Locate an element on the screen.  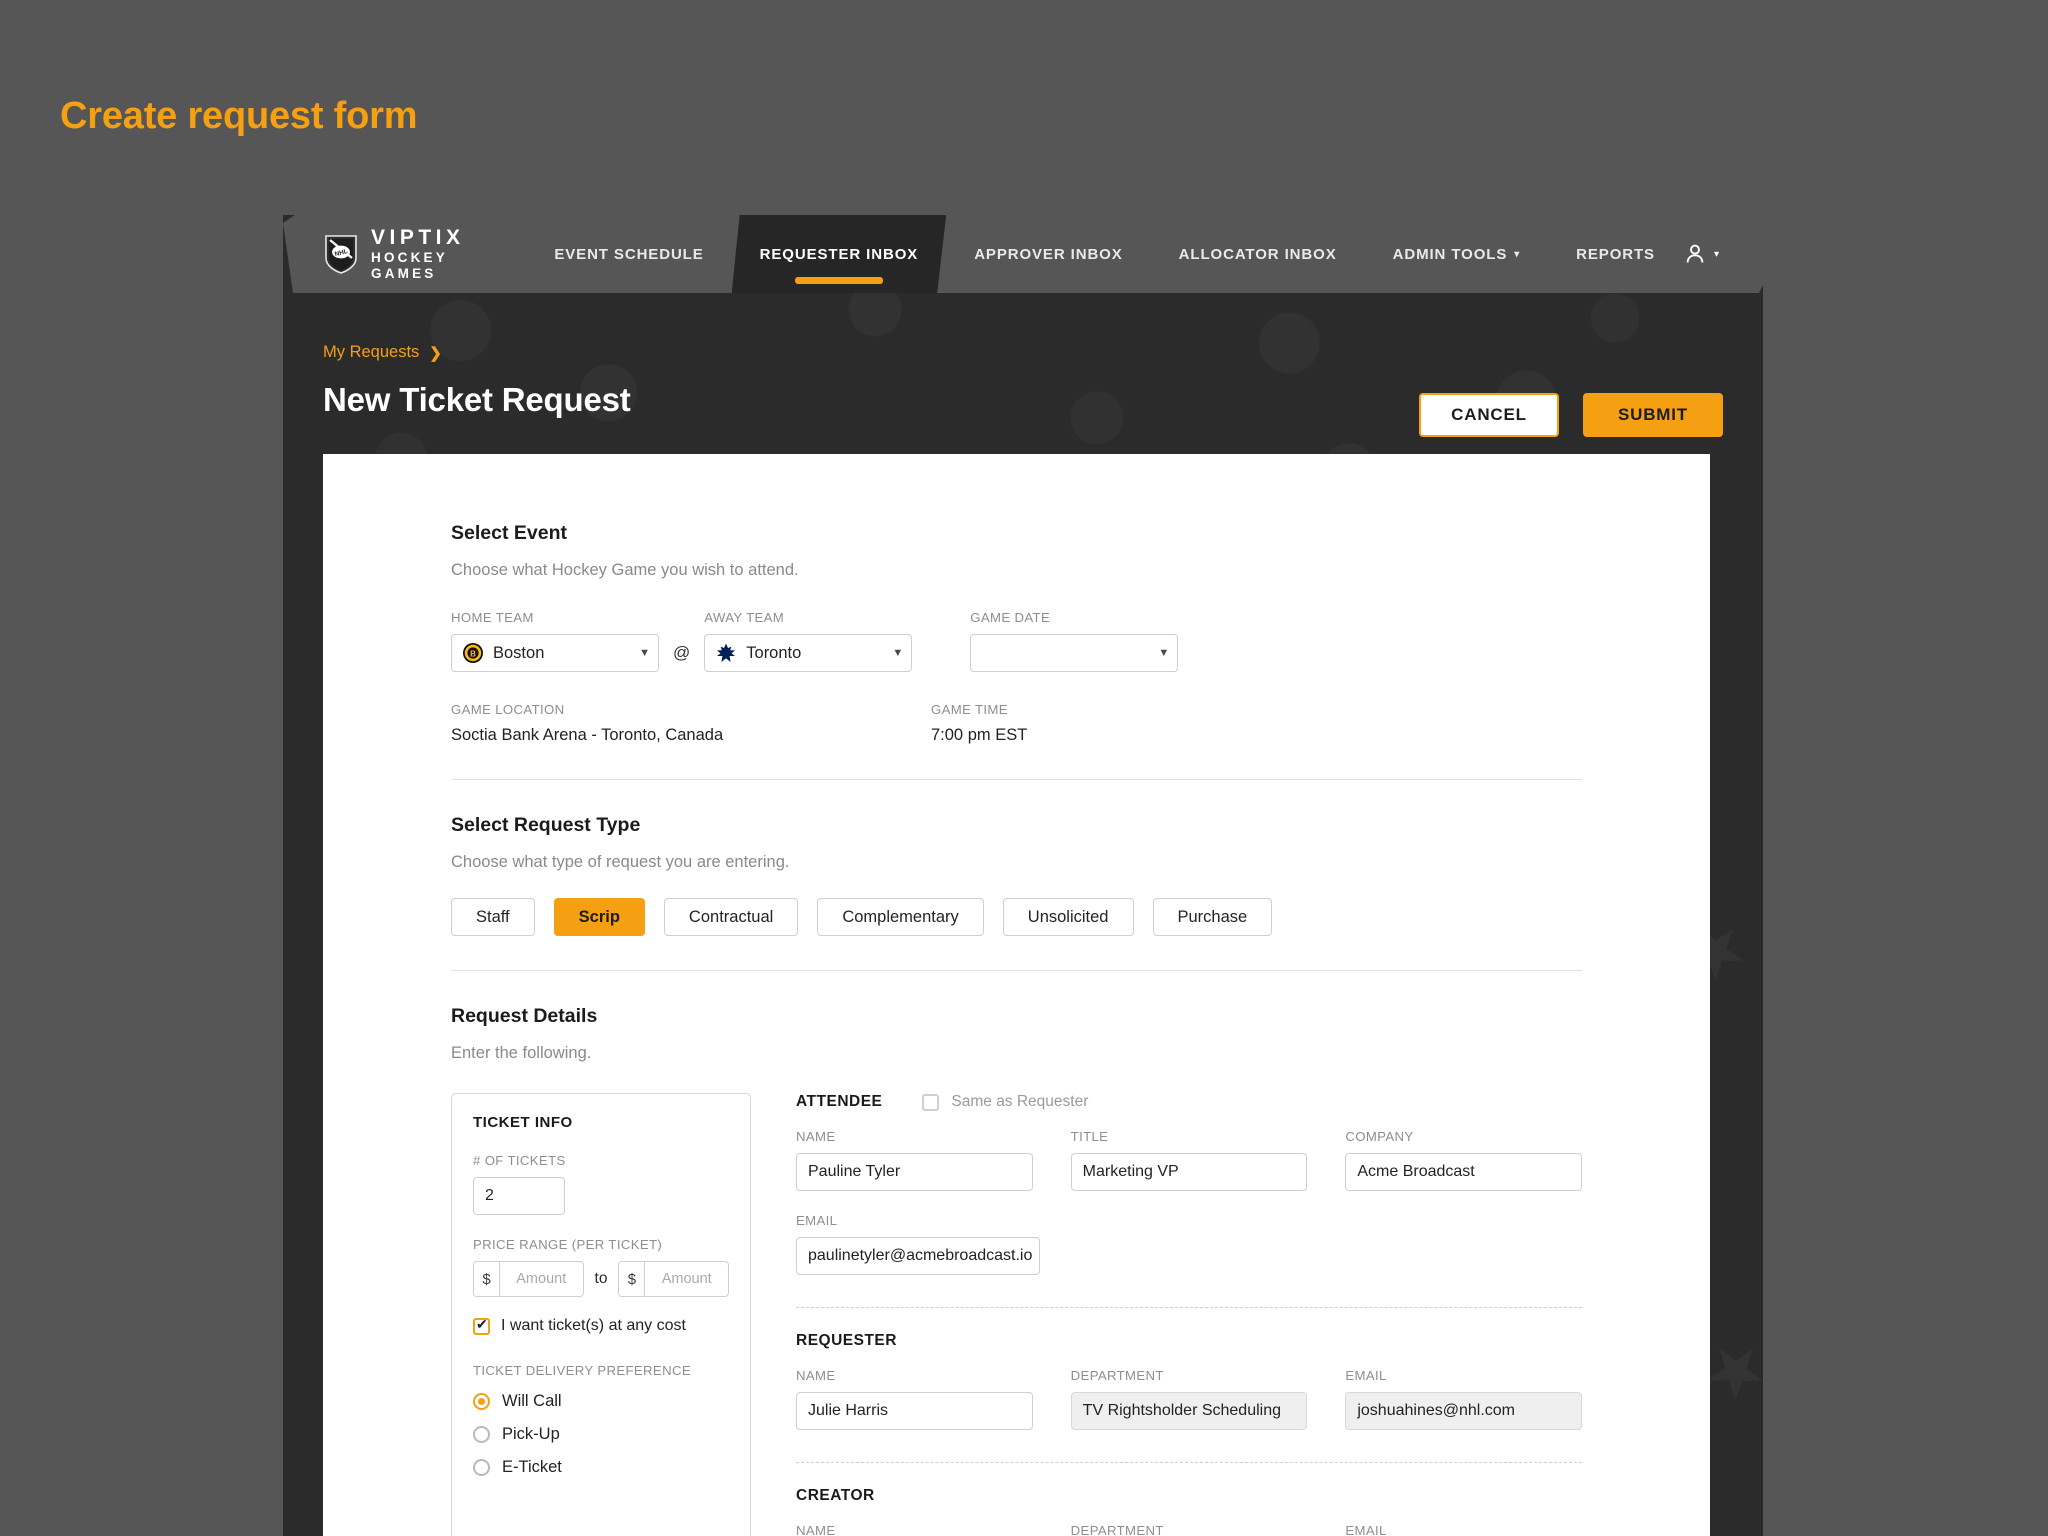
game-time-label: GAME TIME is located at coordinates (969, 709).